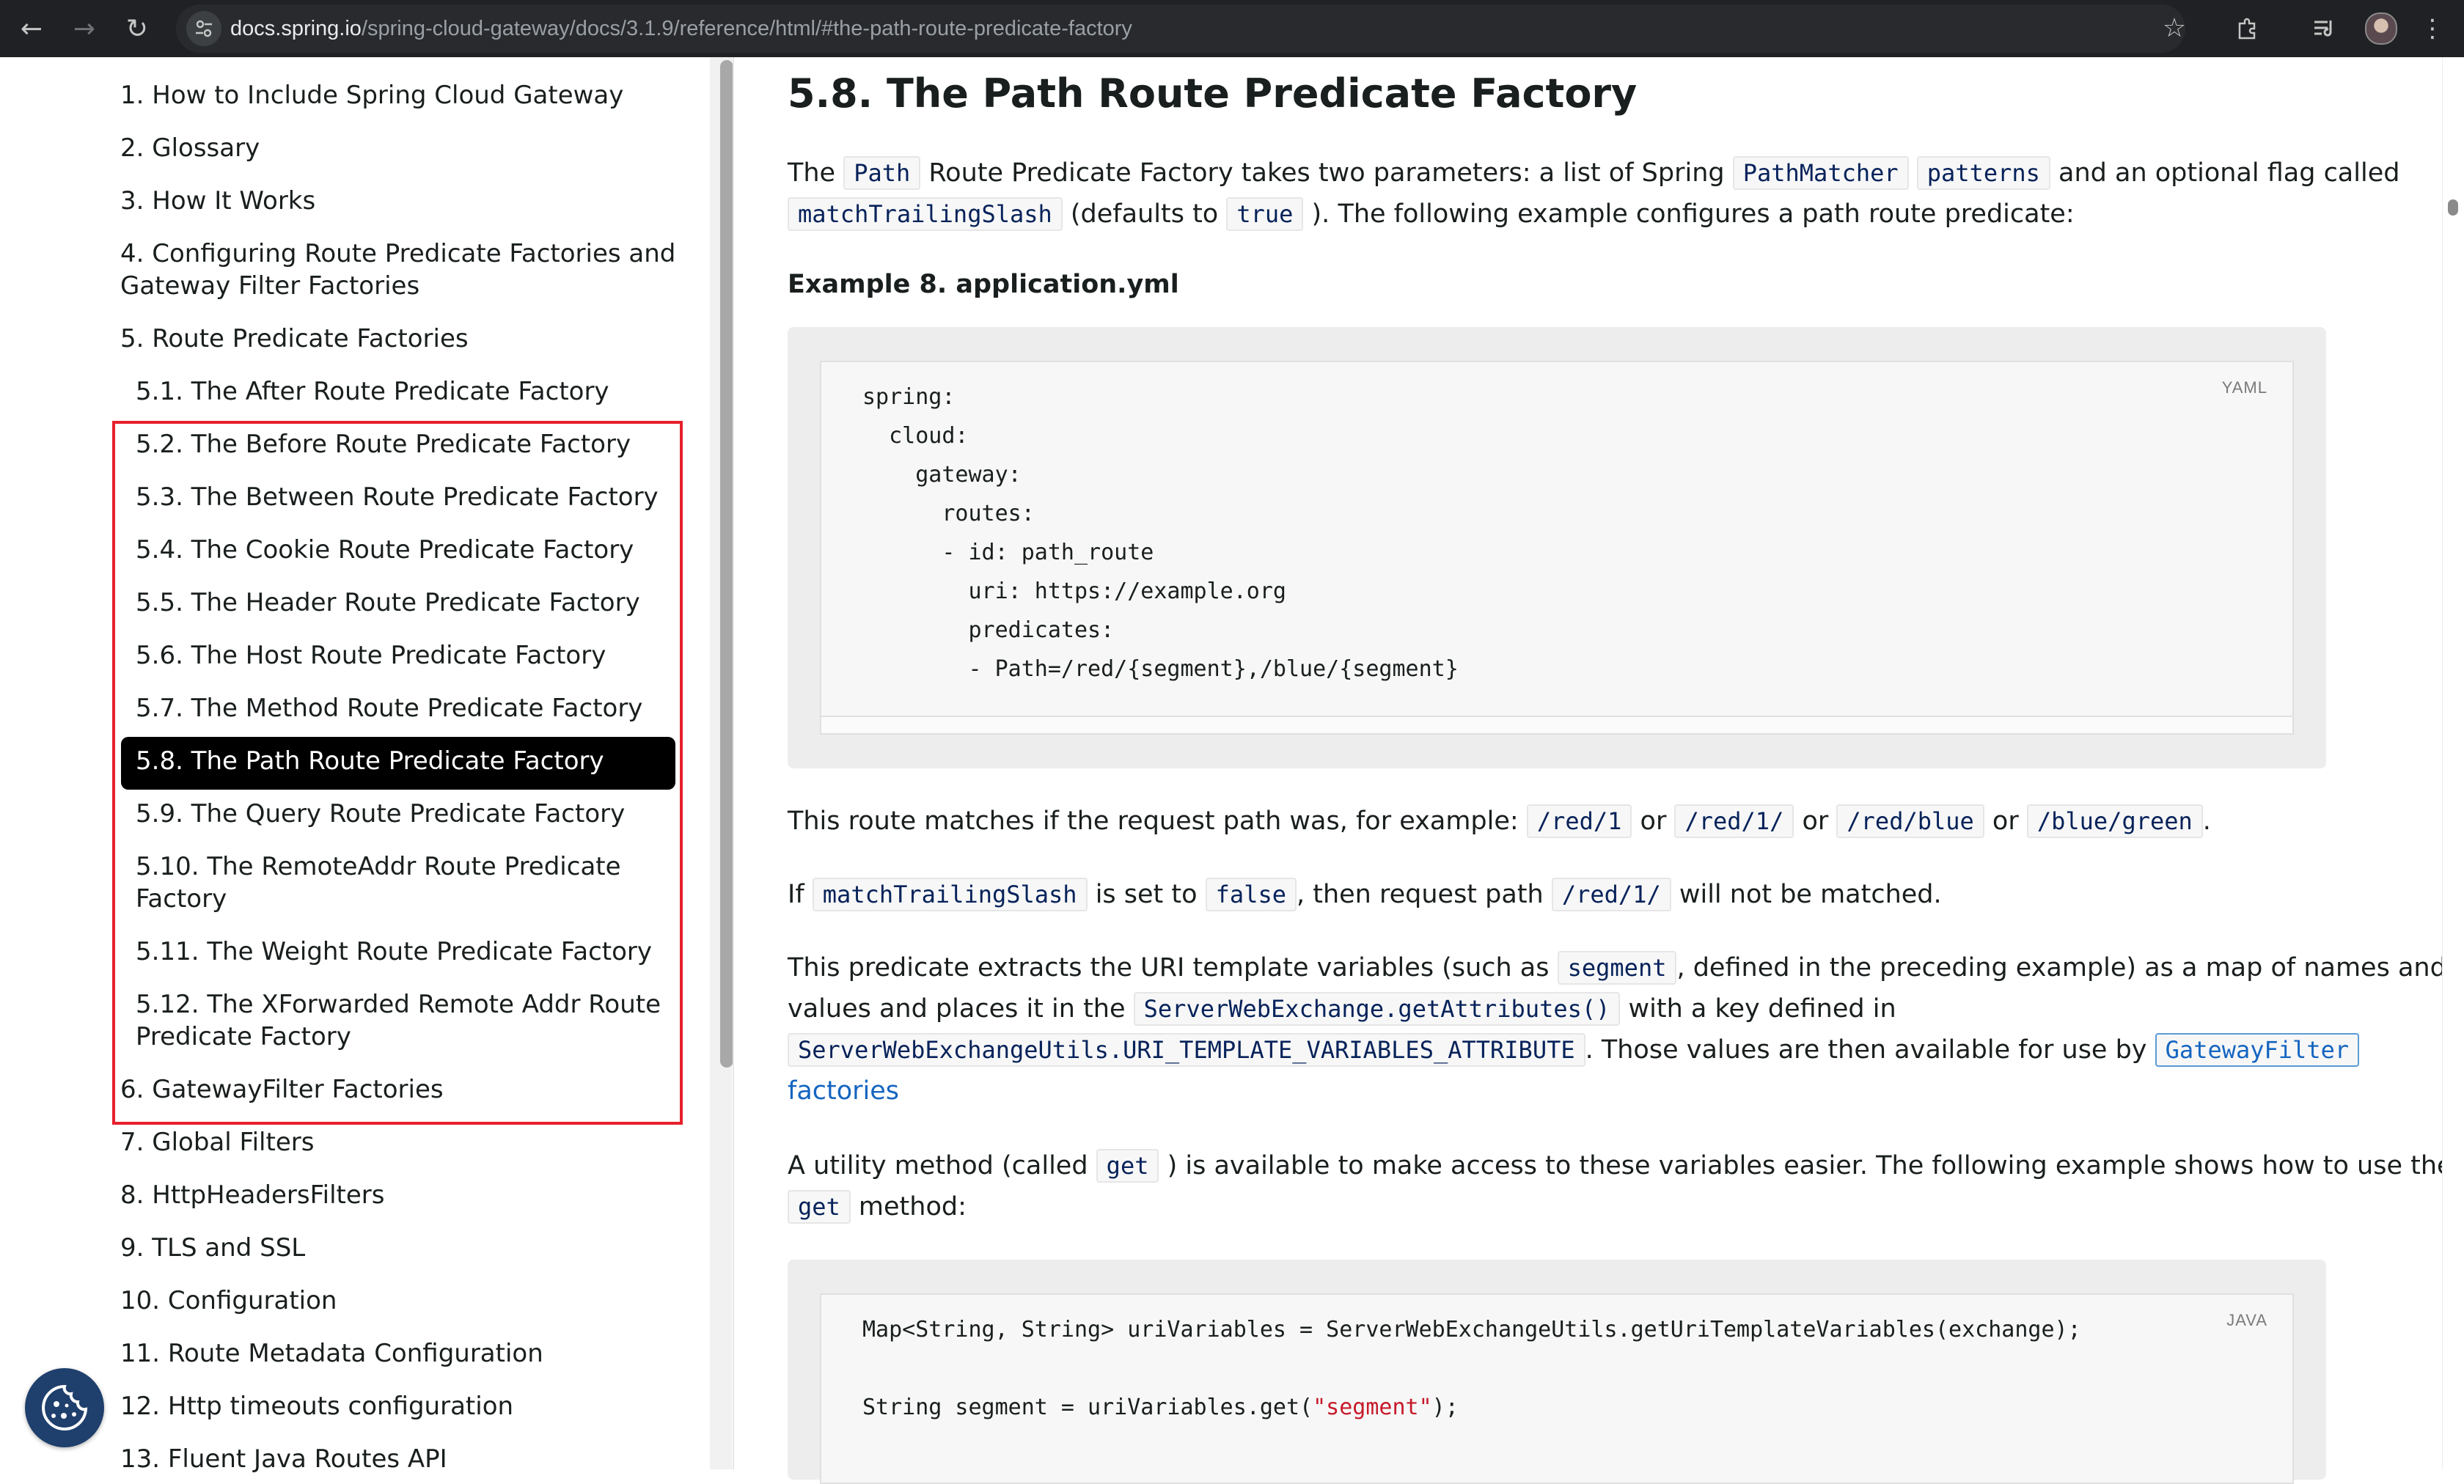  What do you see at coordinates (372, 391) in the screenshot?
I see `toc-subitem-5-1: 5.1. The After Route Predicate Factory` at bounding box center [372, 391].